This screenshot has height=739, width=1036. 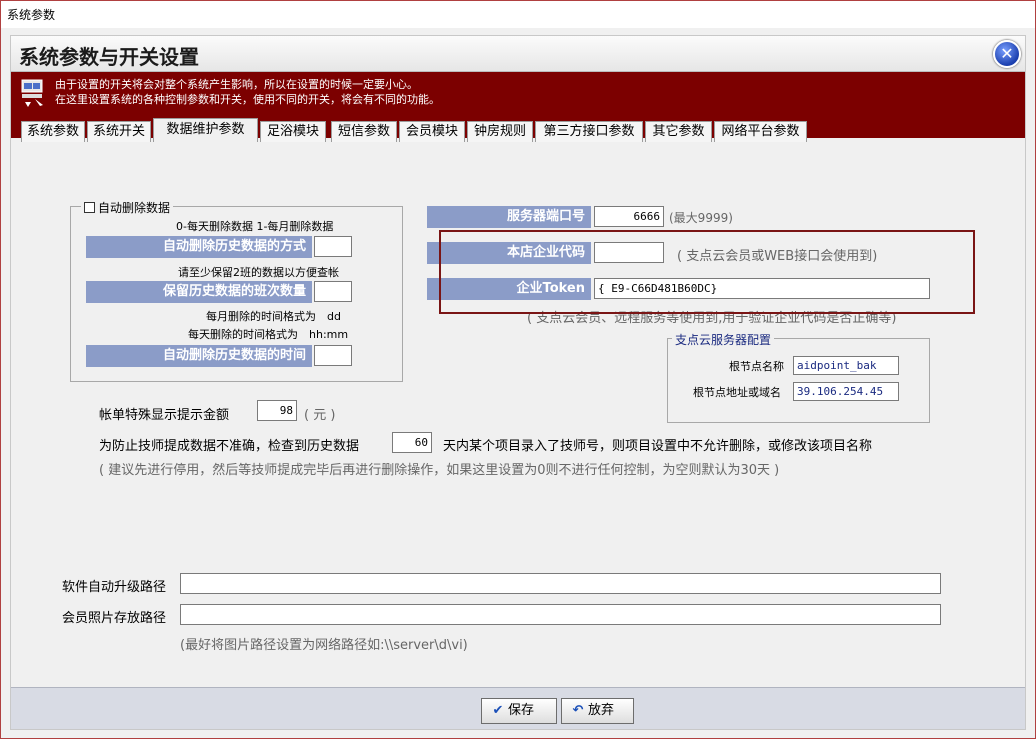 What do you see at coordinates (199, 247) in the screenshot?
I see `delete-mode-label: 自动删除历史数据的方式` at bounding box center [199, 247].